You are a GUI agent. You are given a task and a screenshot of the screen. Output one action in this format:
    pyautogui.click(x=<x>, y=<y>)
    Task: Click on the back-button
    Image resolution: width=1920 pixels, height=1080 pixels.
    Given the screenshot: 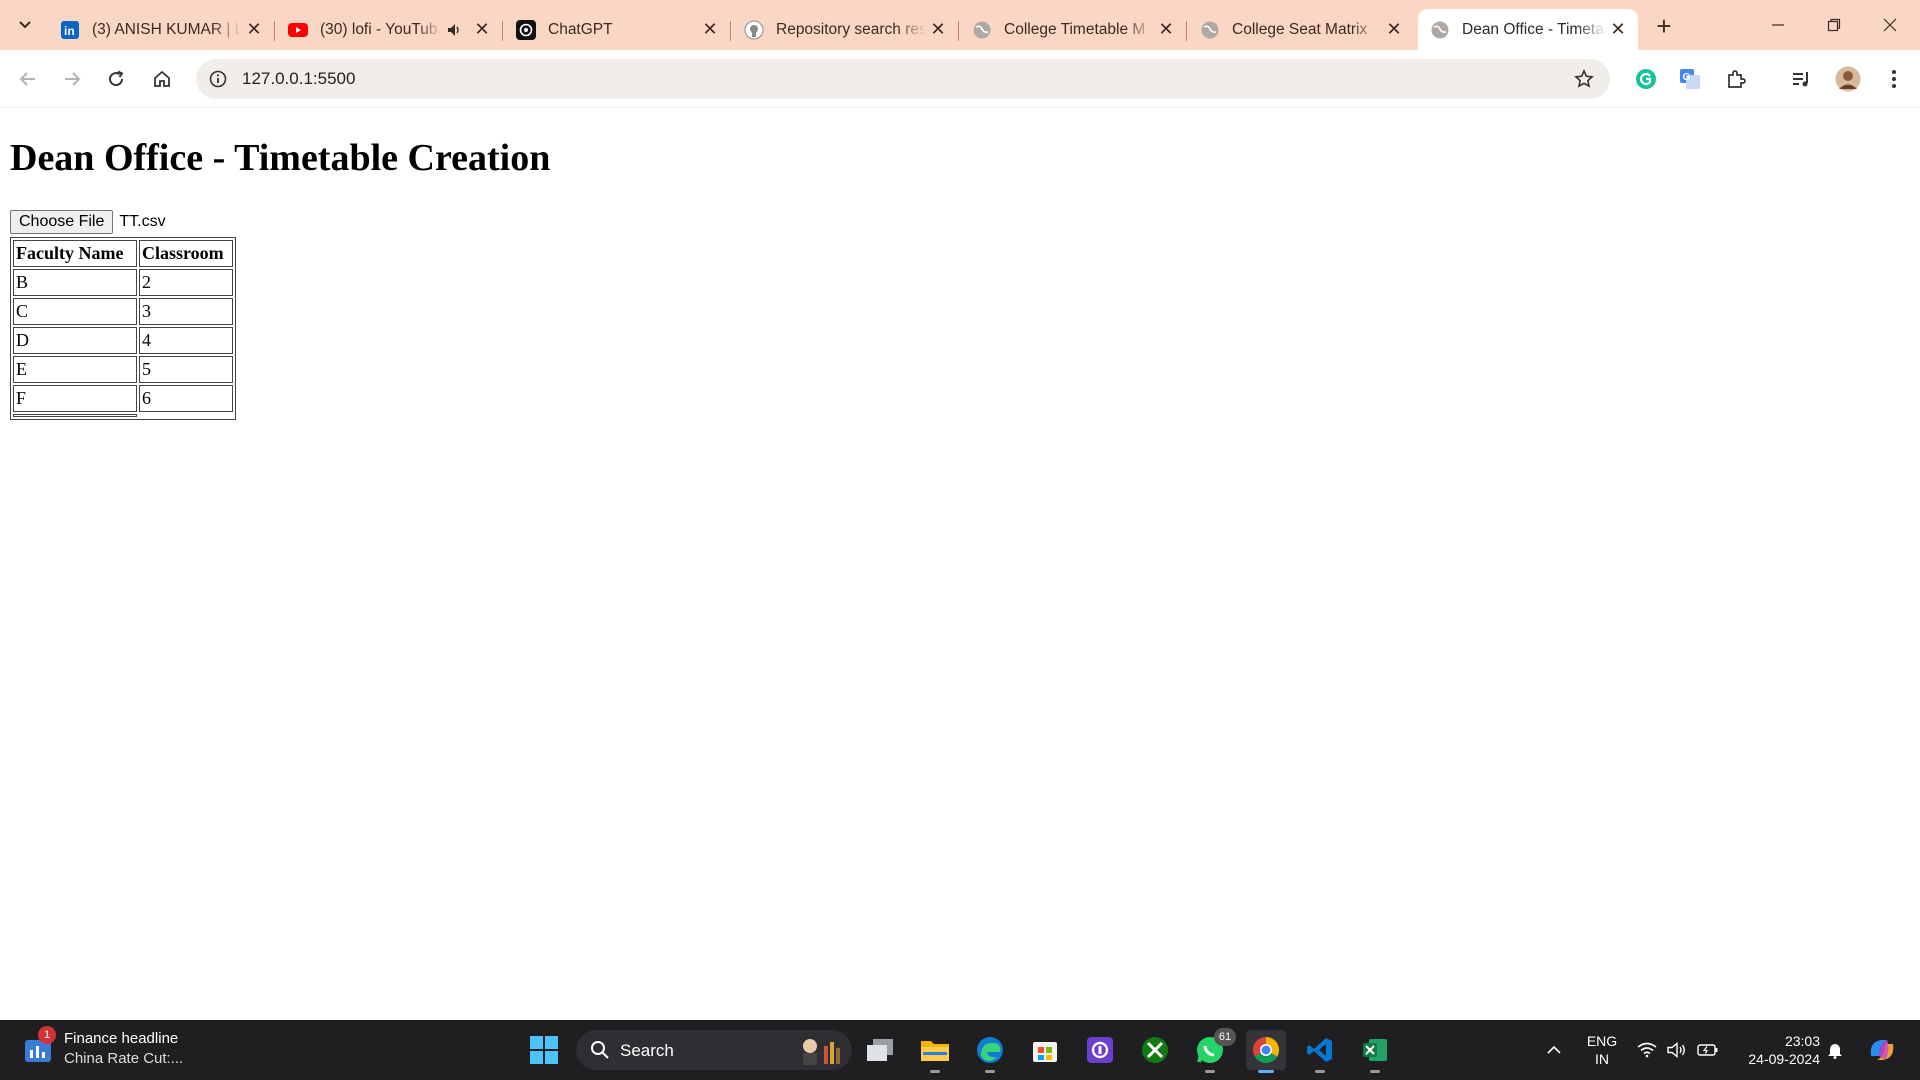 What is the action you would take?
    pyautogui.click(x=28, y=79)
    